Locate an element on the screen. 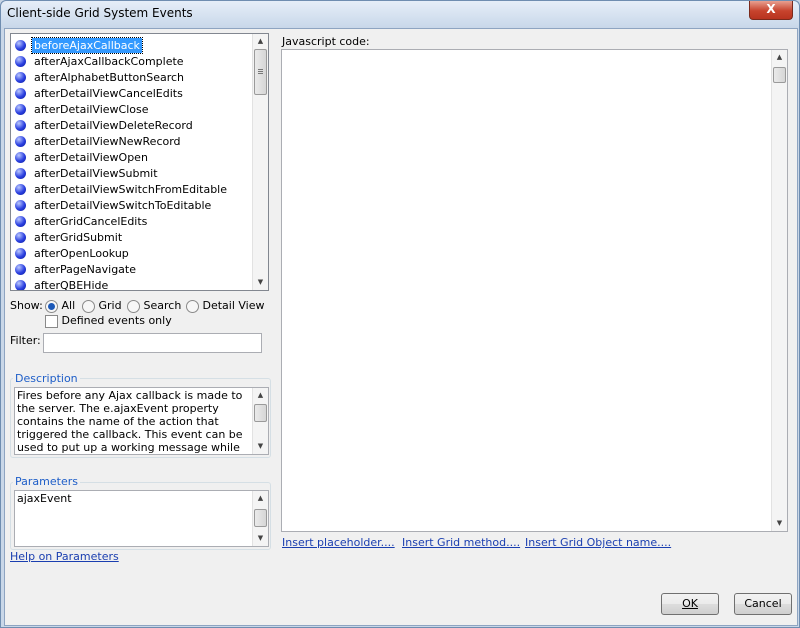 The image size is (800, 628). event-list-item-label: afterDetailViewSwitchToEditable is located at coordinates (123, 205).